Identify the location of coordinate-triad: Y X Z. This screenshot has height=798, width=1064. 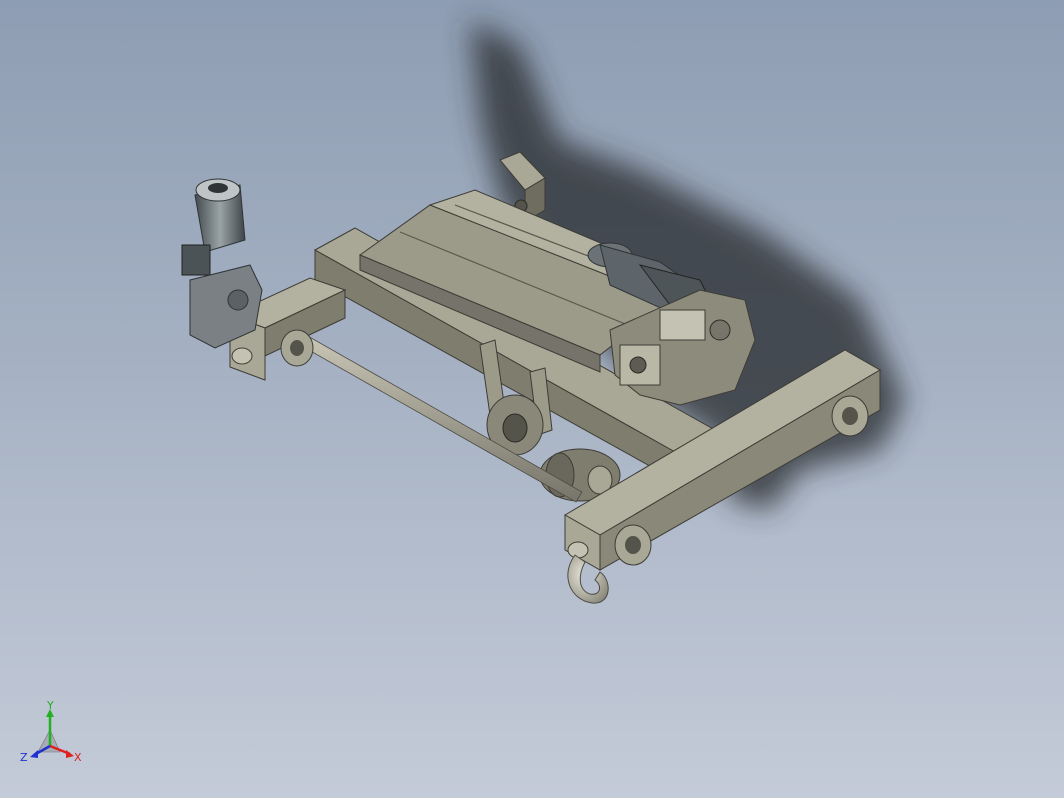
(51, 732).